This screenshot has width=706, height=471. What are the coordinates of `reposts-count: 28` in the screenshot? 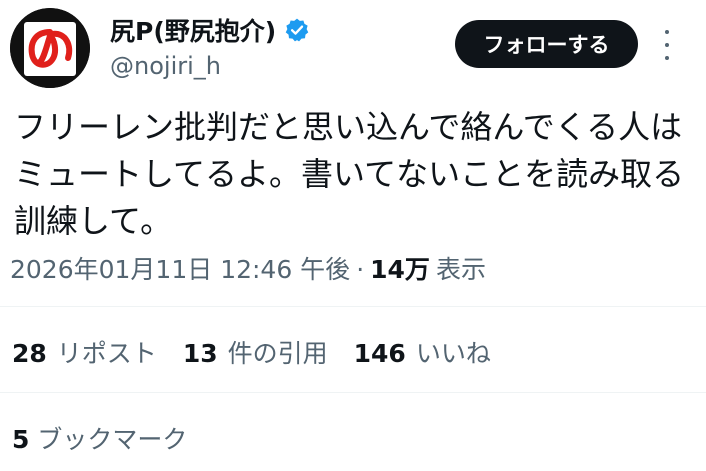 It's located at (29, 353).